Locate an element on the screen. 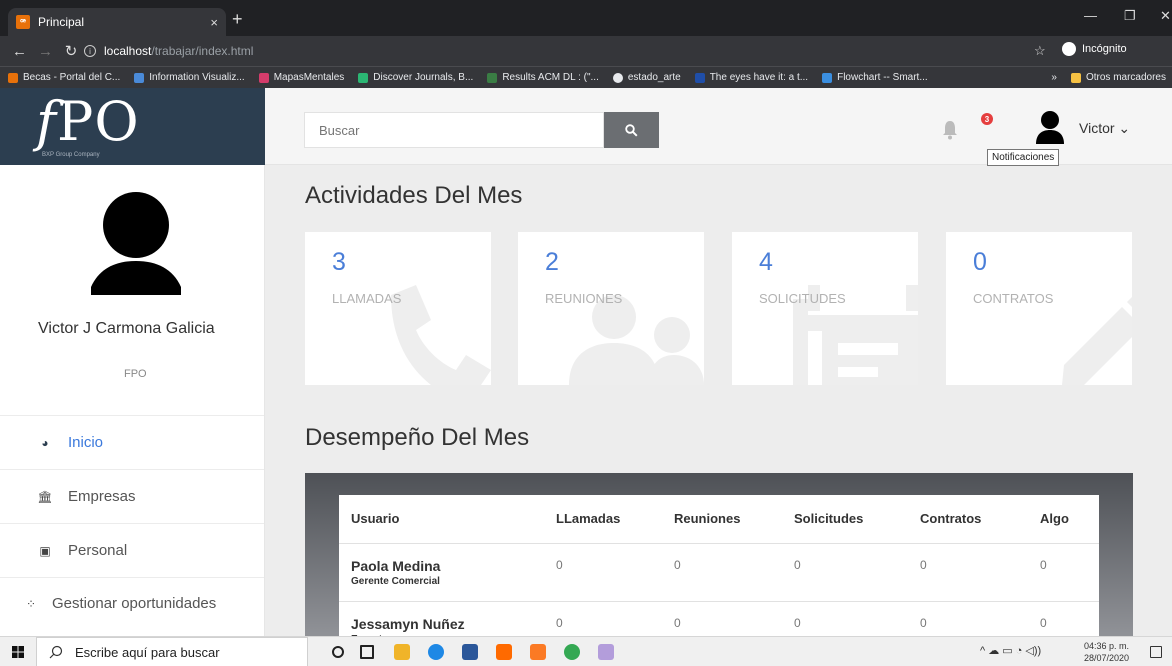 This screenshot has height=666, width=1172. action-center-icon is located at coordinates (1156, 652).